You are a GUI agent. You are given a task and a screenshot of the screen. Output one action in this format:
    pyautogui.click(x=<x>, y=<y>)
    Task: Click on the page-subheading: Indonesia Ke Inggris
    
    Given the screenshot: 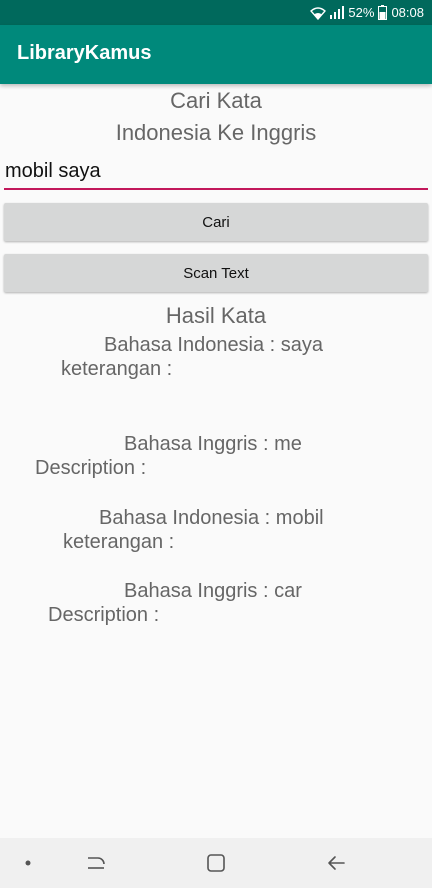 What is the action you would take?
    pyautogui.click(x=216, y=132)
    